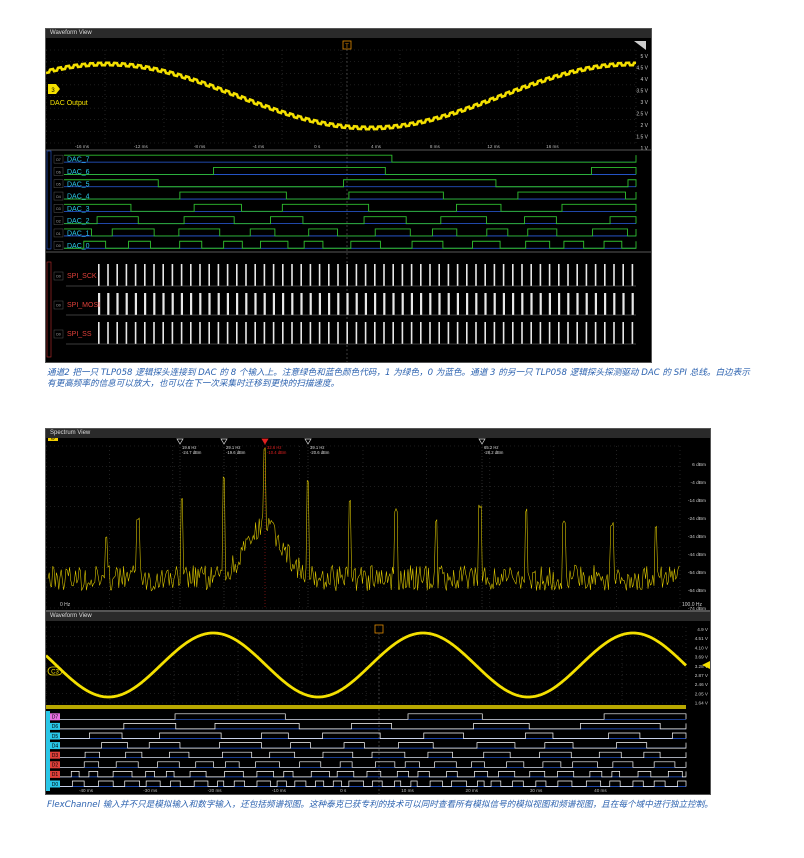 This screenshot has height=858, width=804. What do you see at coordinates (702, 657) in the screenshot?
I see `bottom-y-tick: 3.69 V` at bounding box center [702, 657].